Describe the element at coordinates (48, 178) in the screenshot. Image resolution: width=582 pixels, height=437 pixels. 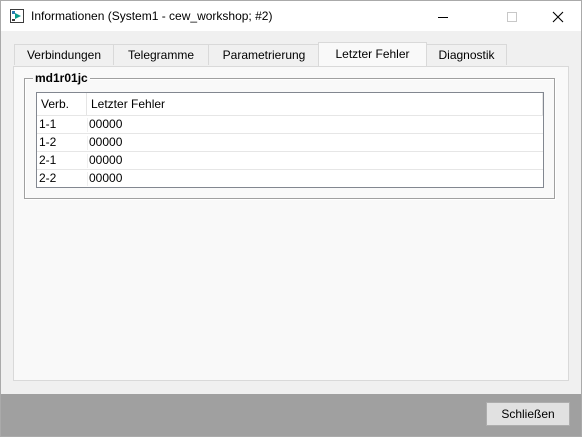
I see `cell-verb: 2-2` at that location.